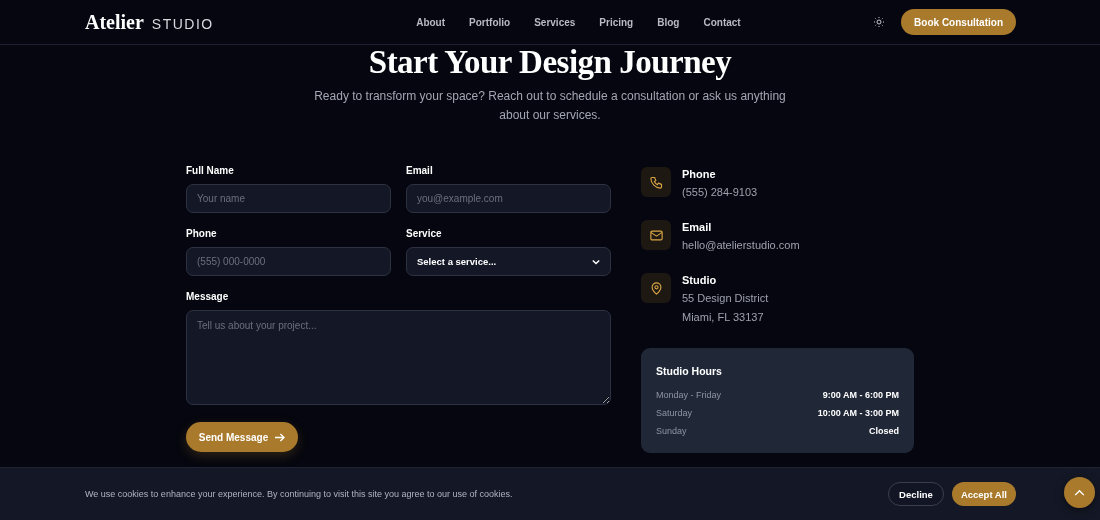  Describe the element at coordinates (288, 198) in the screenshot. I see `input-field: Your name` at that location.